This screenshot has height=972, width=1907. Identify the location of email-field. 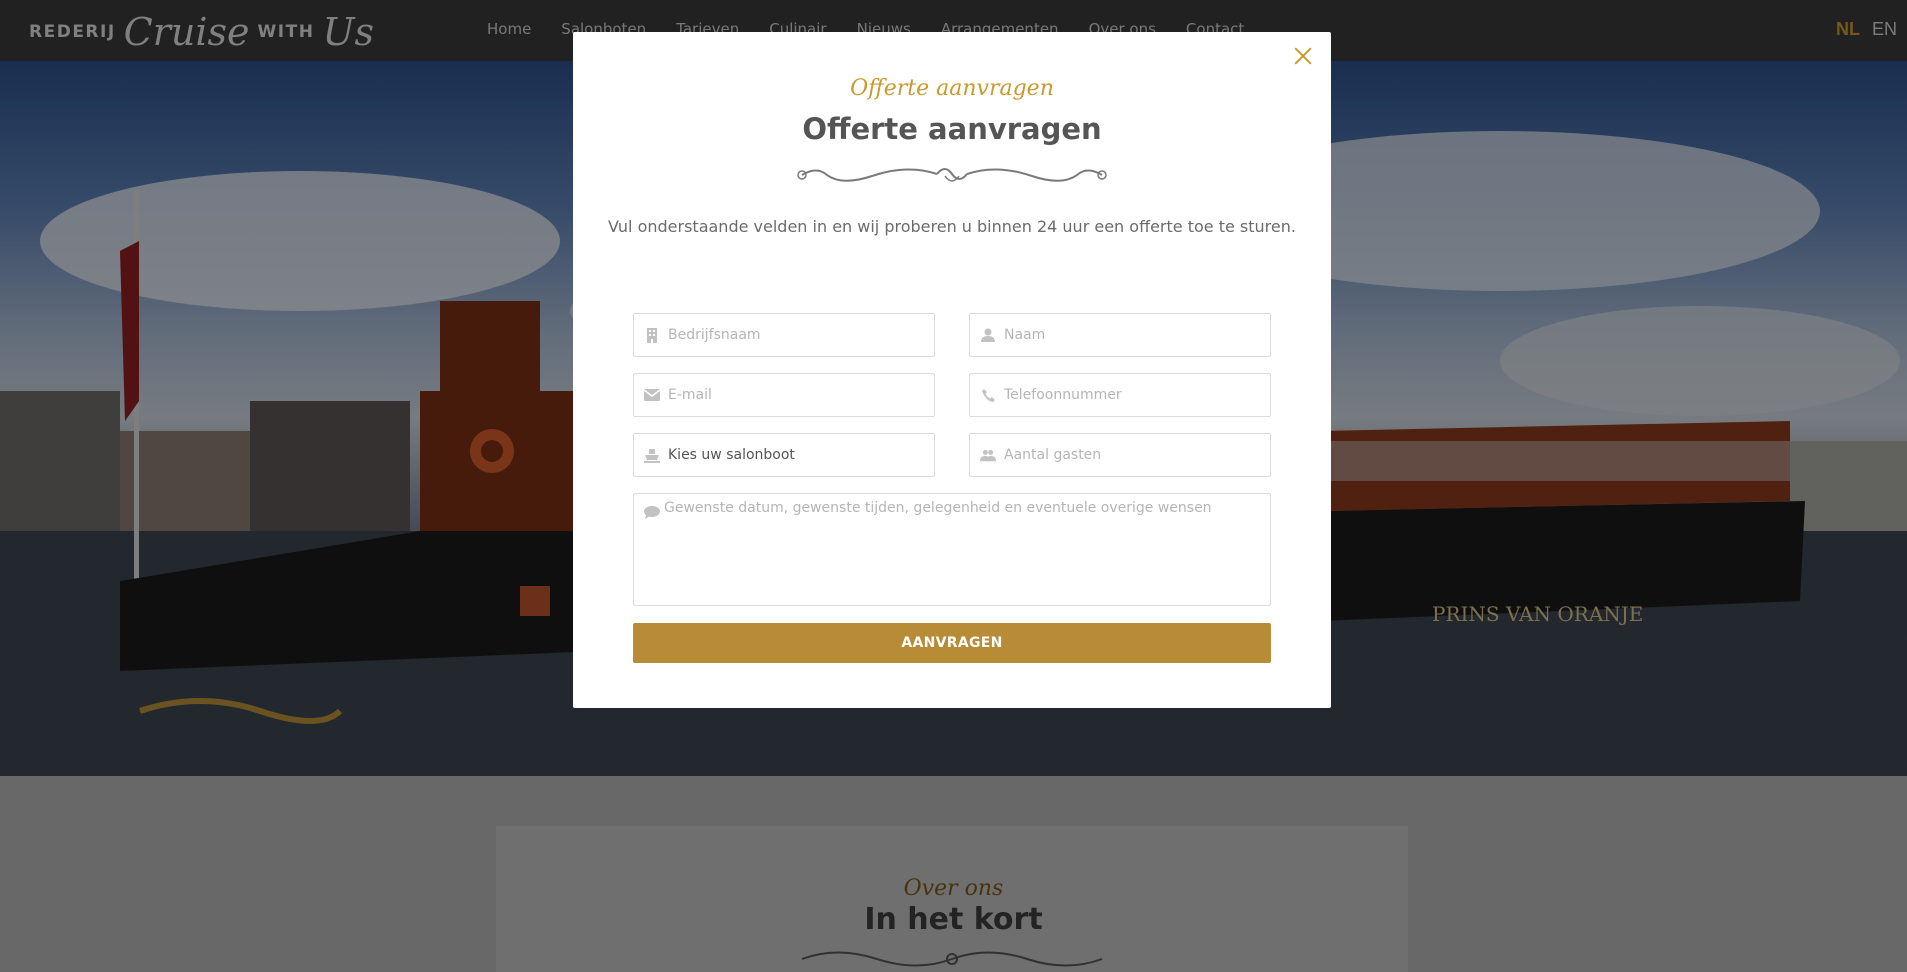
(784, 395).